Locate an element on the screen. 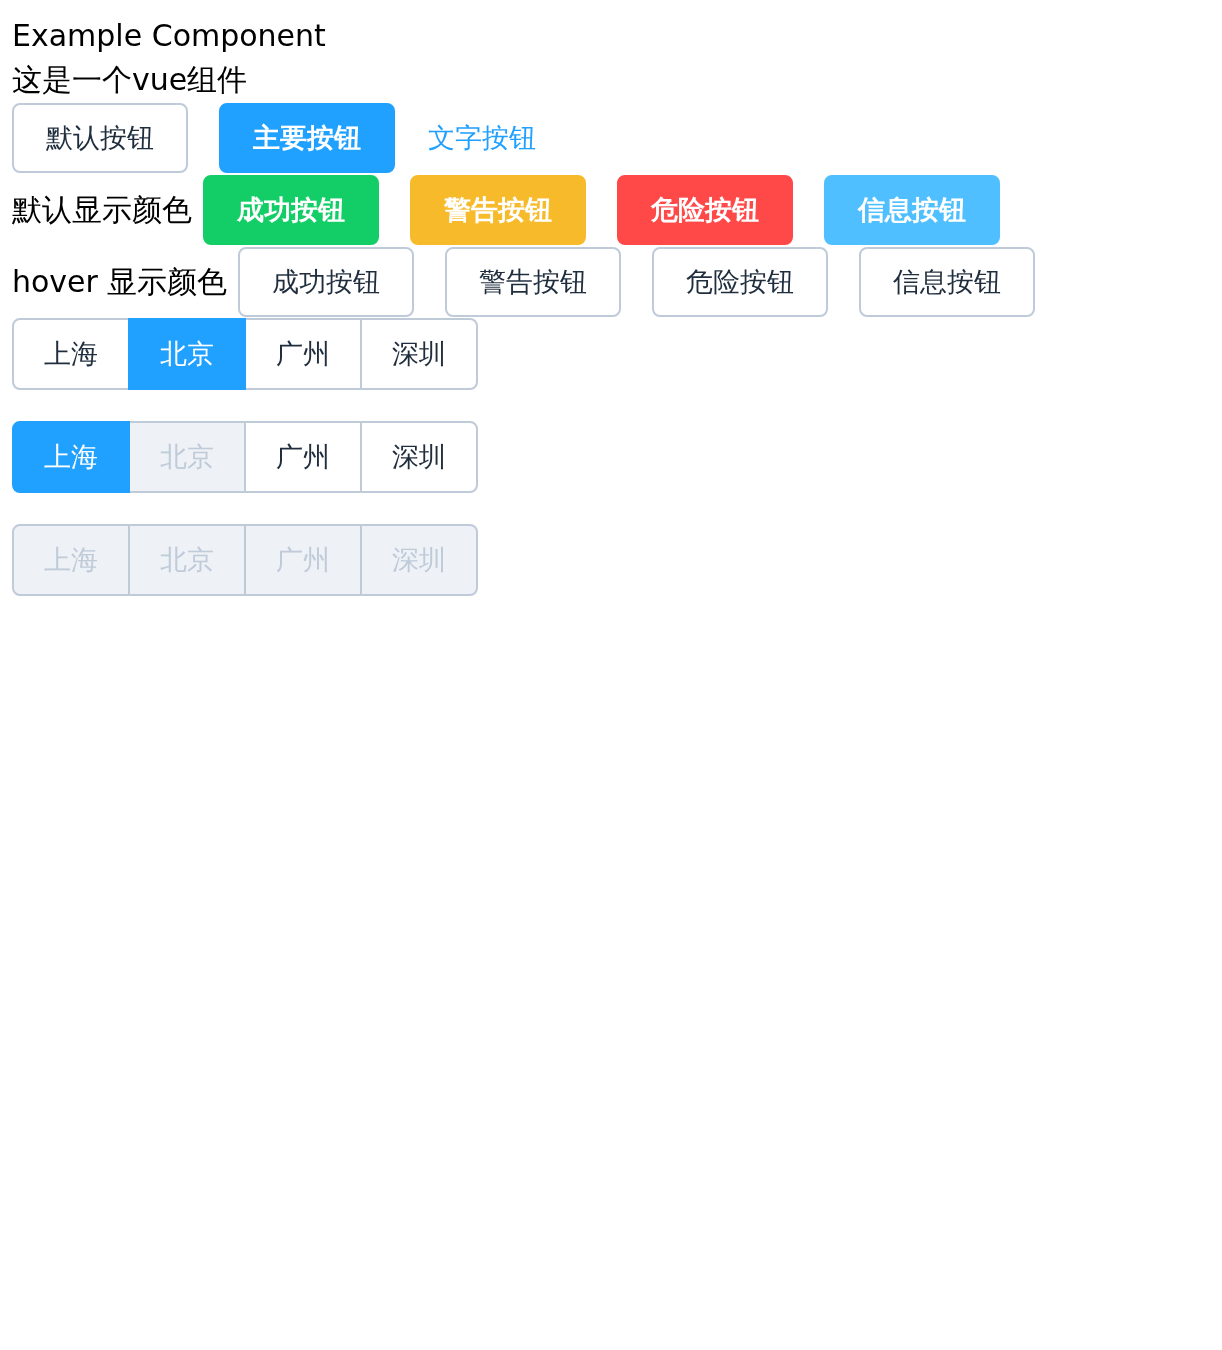 The width and height of the screenshot is (1222, 1350). filled-button: 成功按钮 is located at coordinates (291, 210).